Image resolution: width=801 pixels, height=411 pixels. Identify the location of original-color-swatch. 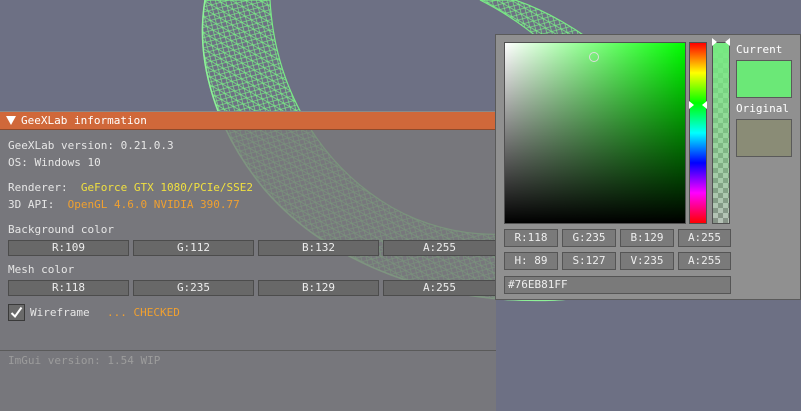
(764, 138).